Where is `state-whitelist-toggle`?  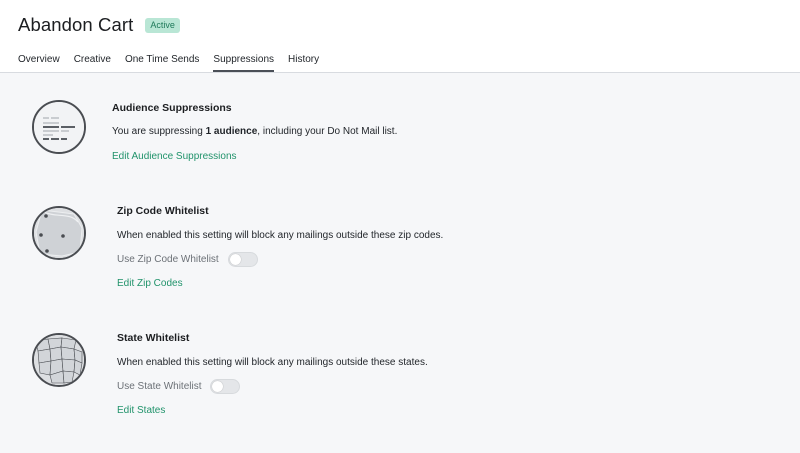 state-whitelist-toggle is located at coordinates (225, 386).